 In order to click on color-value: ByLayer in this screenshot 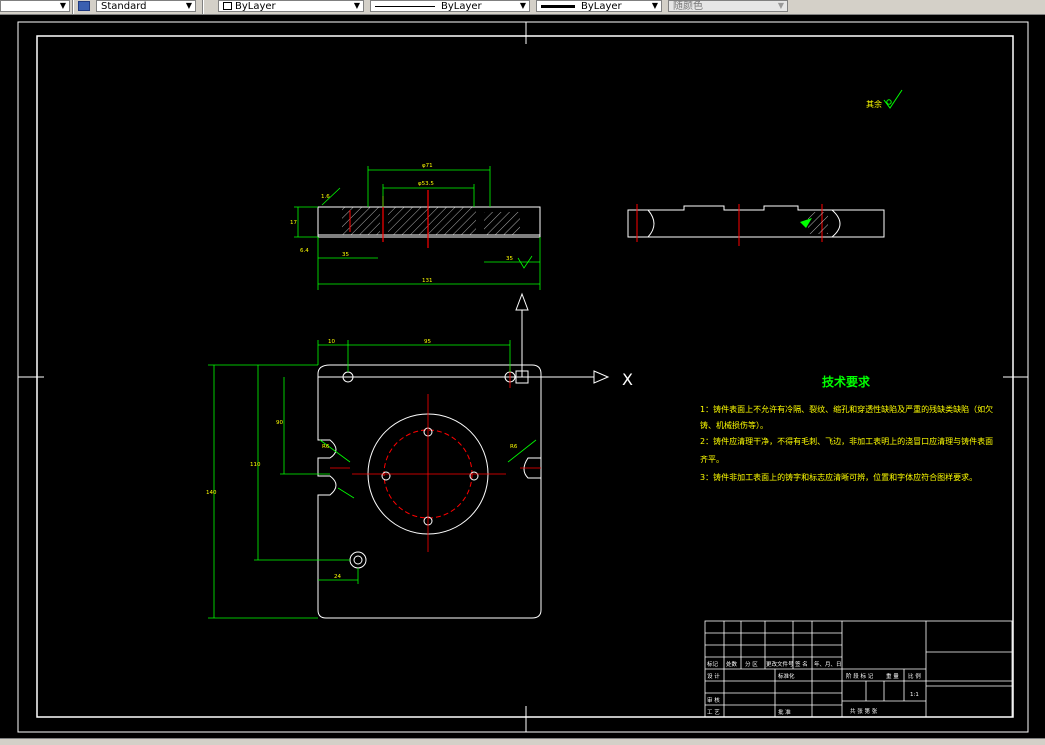, I will do `click(255, 6)`.